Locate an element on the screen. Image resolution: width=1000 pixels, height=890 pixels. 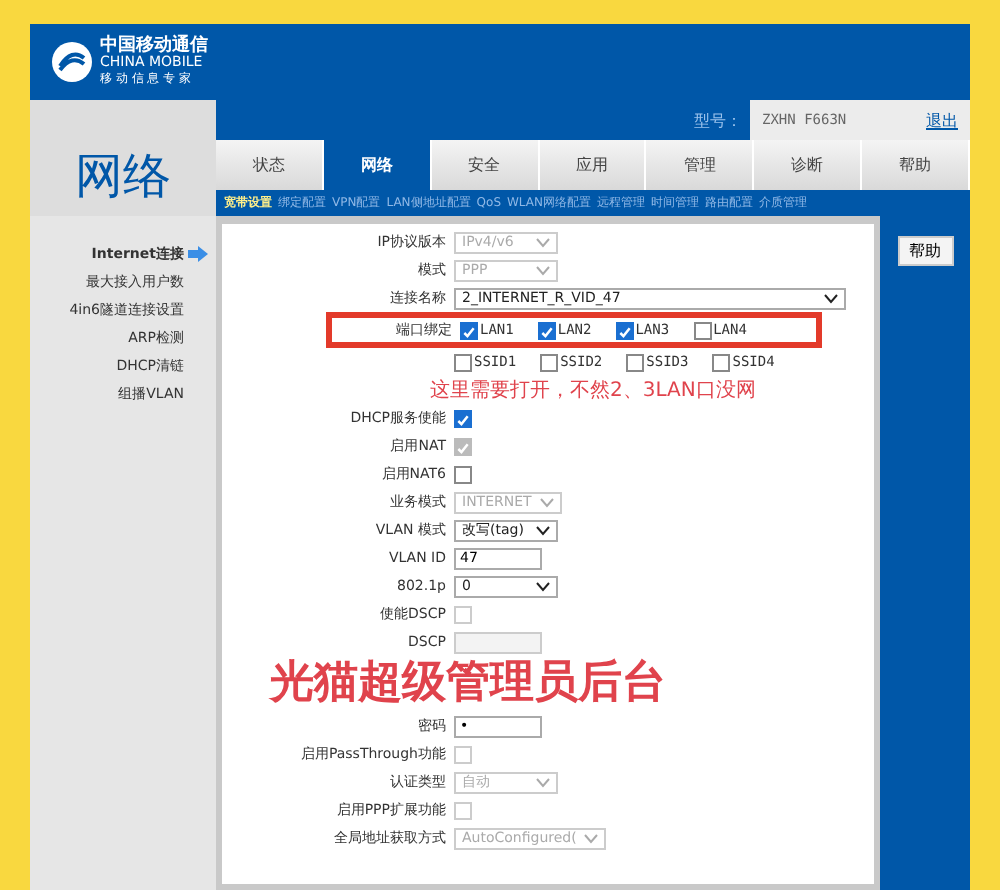
nav-tab: 管理 is located at coordinates (700, 165).